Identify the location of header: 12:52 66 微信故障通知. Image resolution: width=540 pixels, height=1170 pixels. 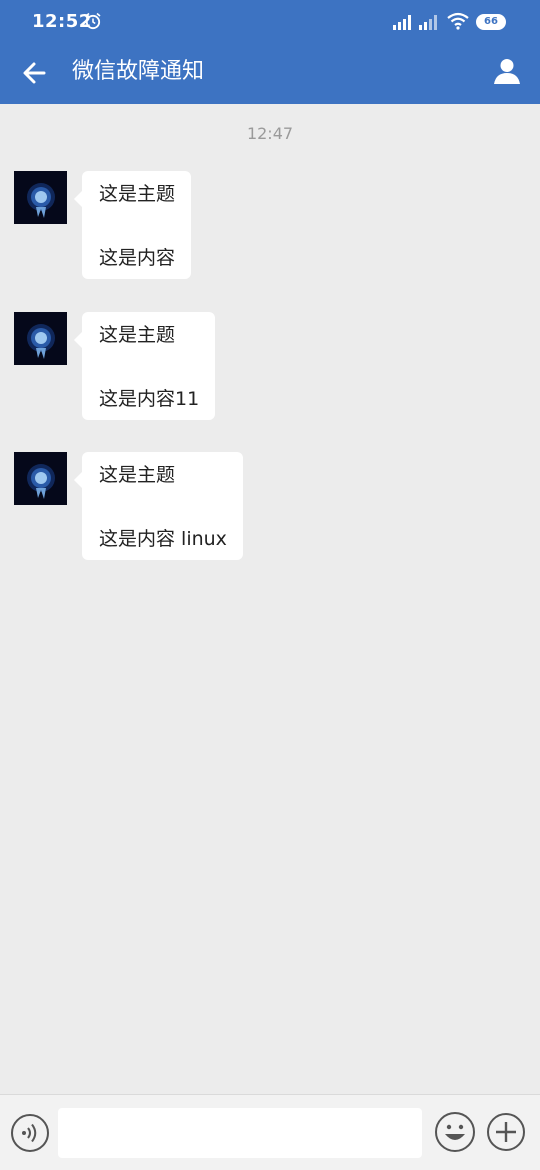
(270, 52).